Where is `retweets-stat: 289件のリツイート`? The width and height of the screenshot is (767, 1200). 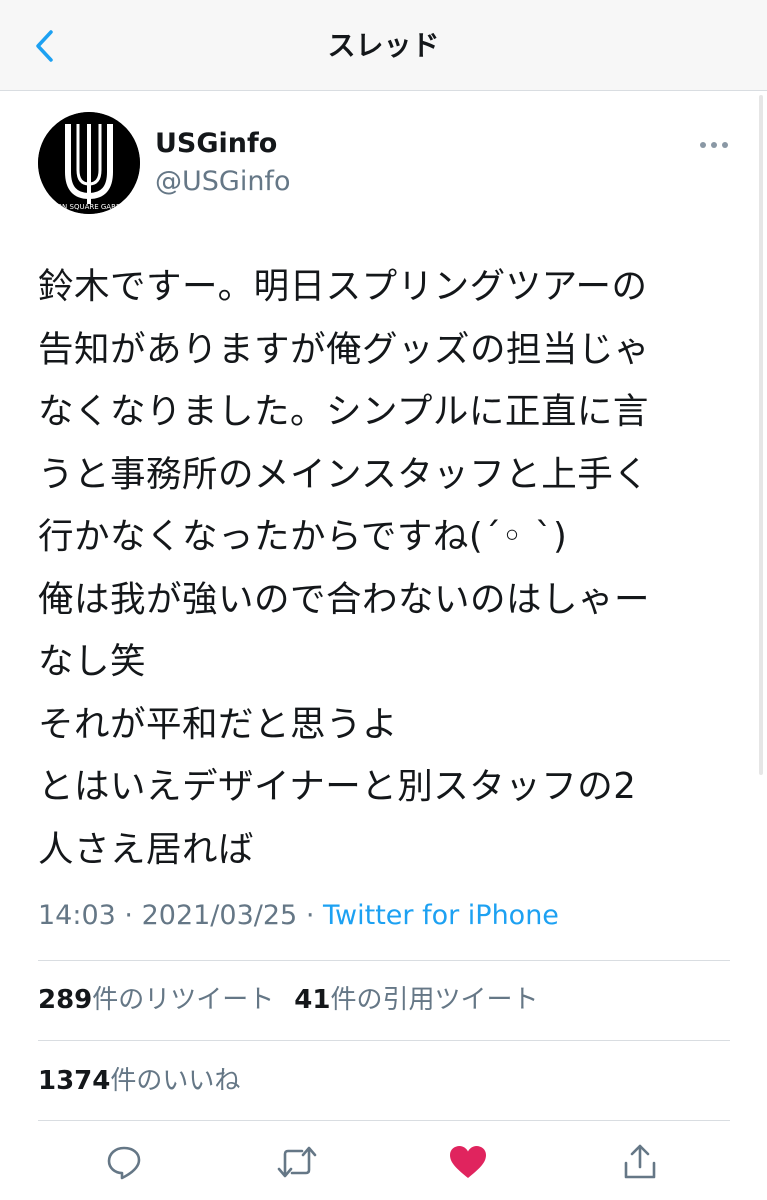
retweets-stat: 289件のリツイート is located at coordinates (156, 1000).